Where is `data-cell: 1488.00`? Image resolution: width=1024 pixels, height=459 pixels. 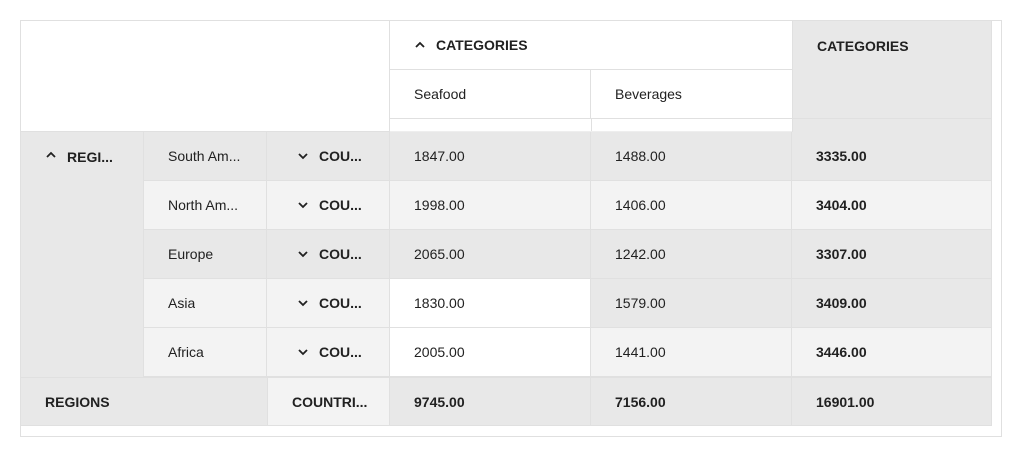 data-cell: 1488.00 is located at coordinates (691, 156).